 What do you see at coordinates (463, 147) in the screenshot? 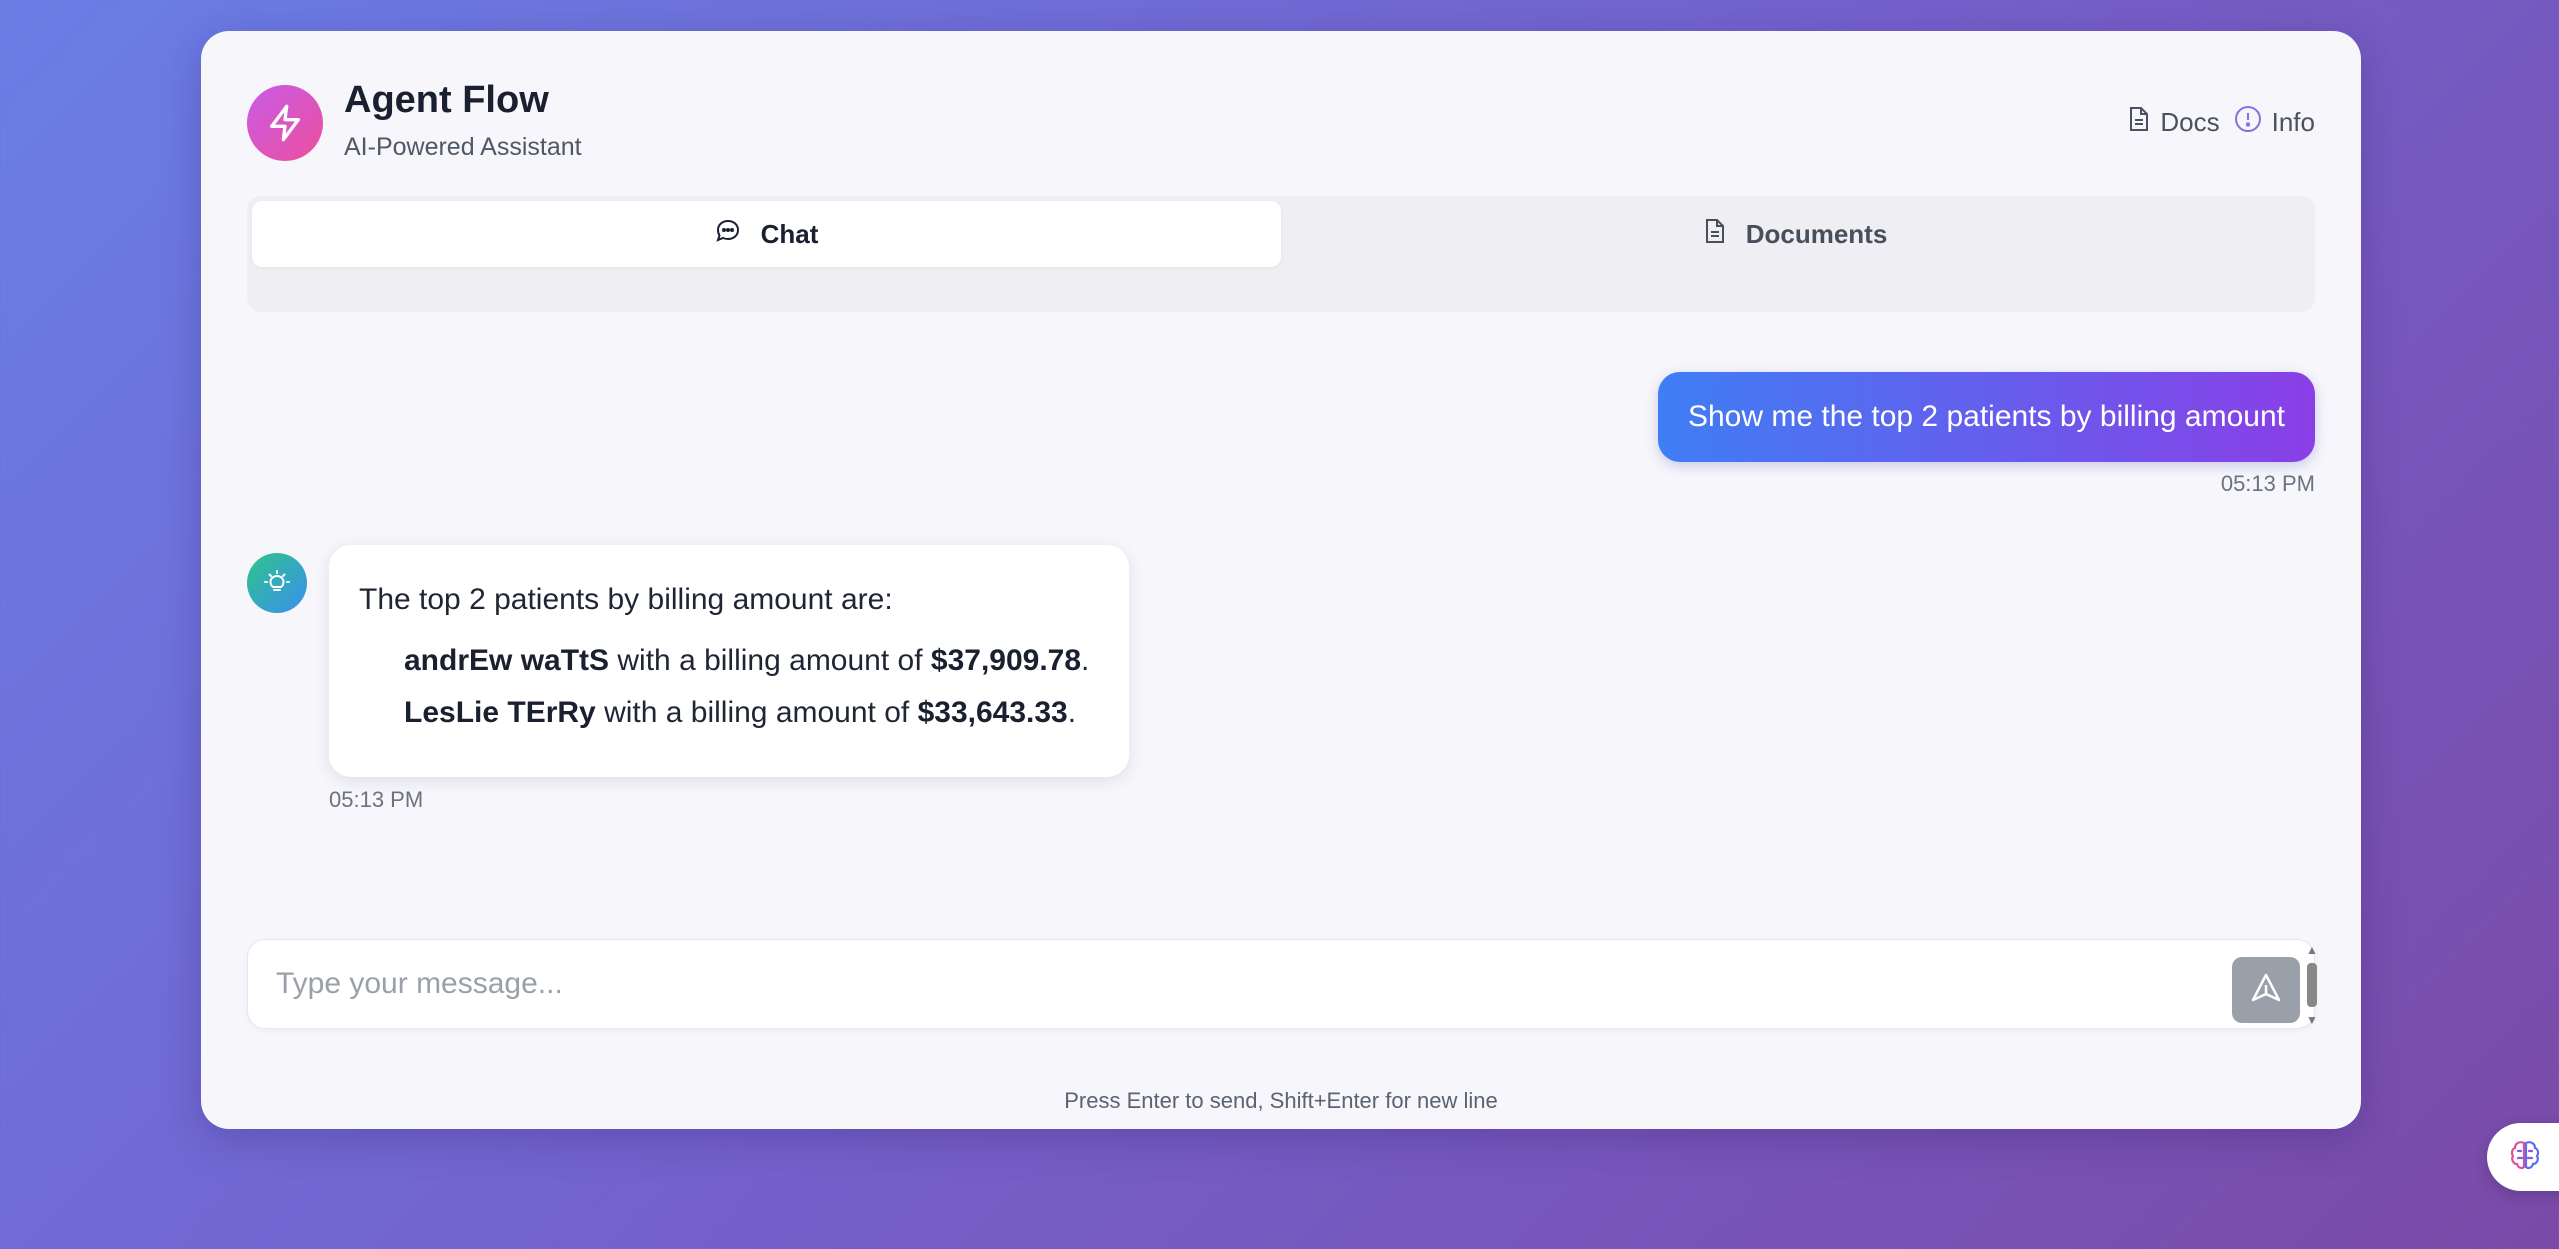
I see `app-subtitle: AI-Powered Assistant` at bounding box center [463, 147].